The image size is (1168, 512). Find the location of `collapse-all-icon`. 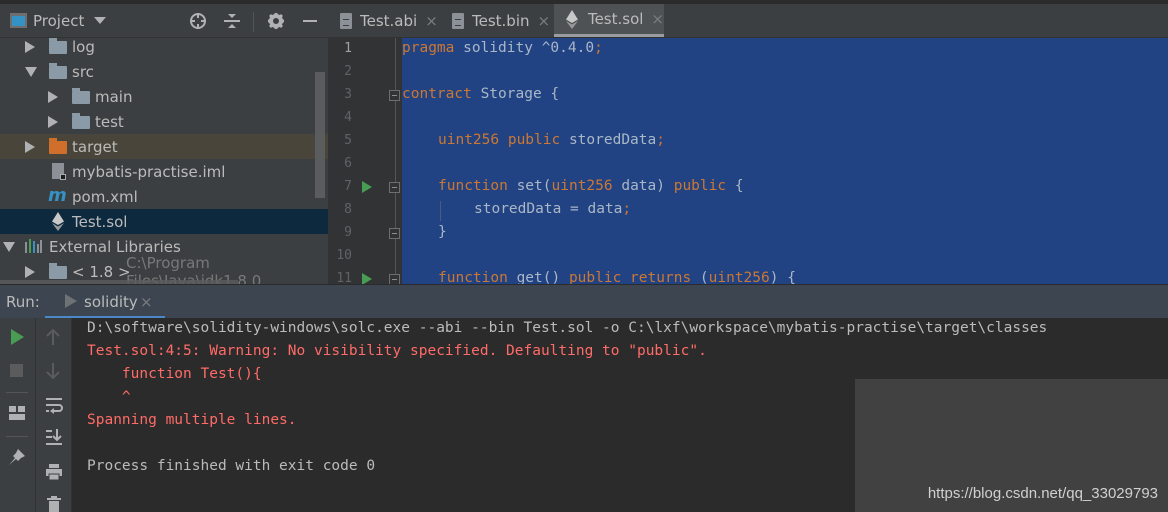

collapse-all-icon is located at coordinates (232, 21).